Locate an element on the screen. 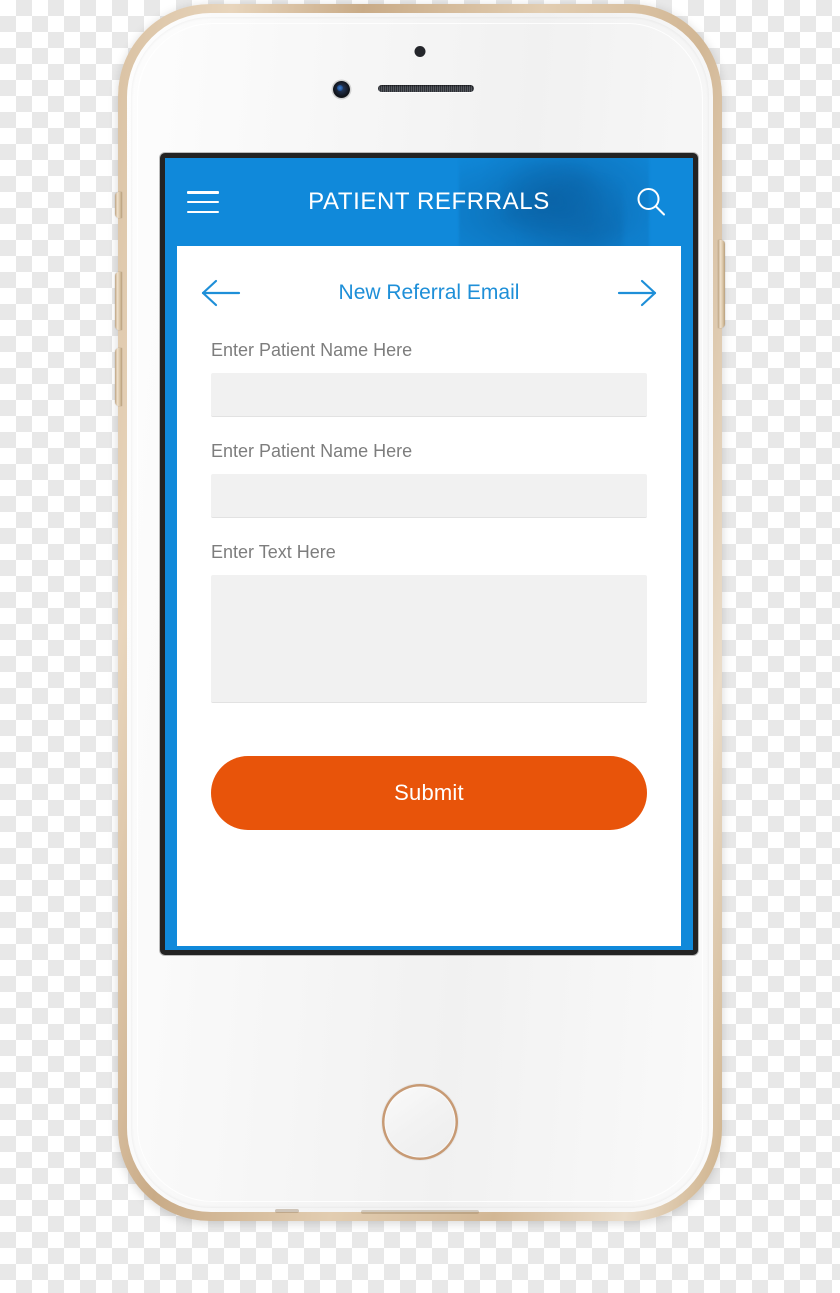 The width and height of the screenshot is (840, 1293). nav-row: New Referral Email is located at coordinates (429, 293).